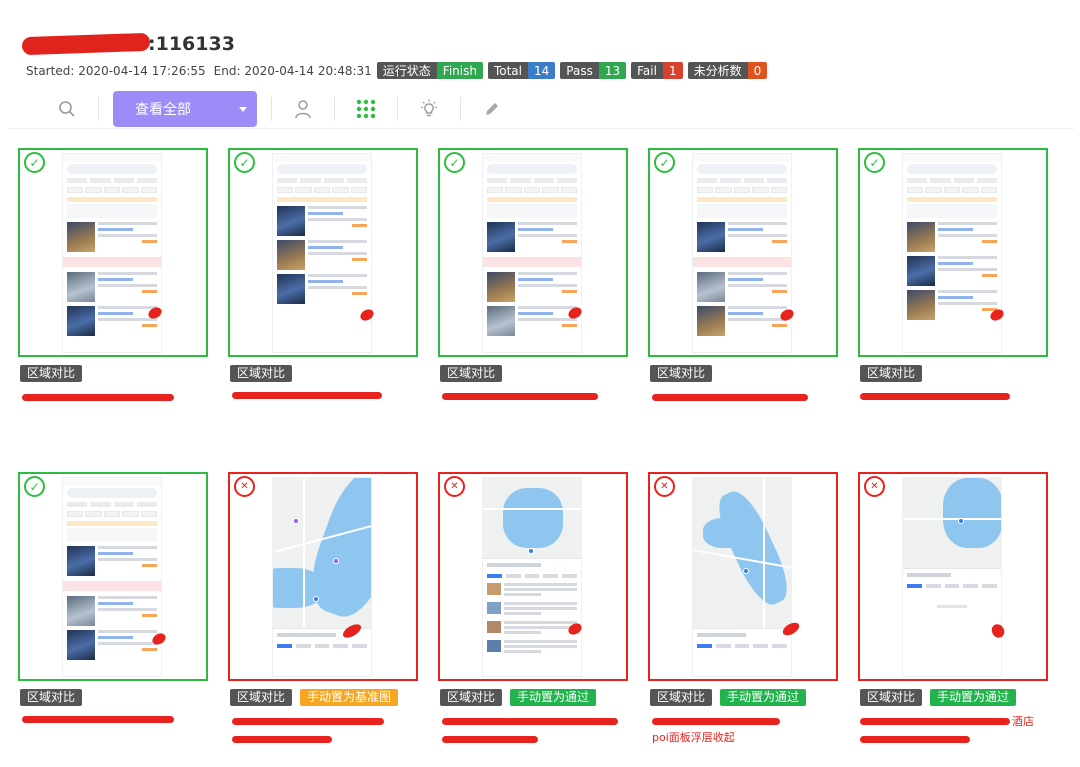 The image size is (1080, 767). What do you see at coordinates (279, 109) in the screenshot?
I see `toolbar: 查看全部` at bounding box center [279, 109].